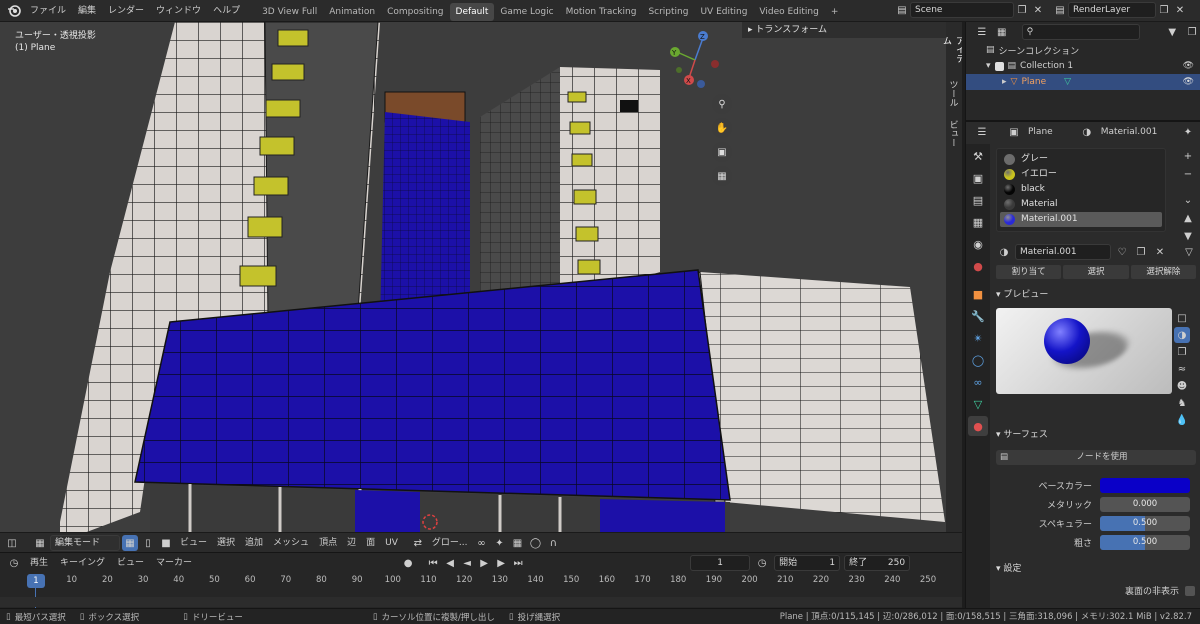 Image resolution: width=1200 pixels, height=624 pixels. I want to click on fake-user-icon: ♡, so click(1122, 252).